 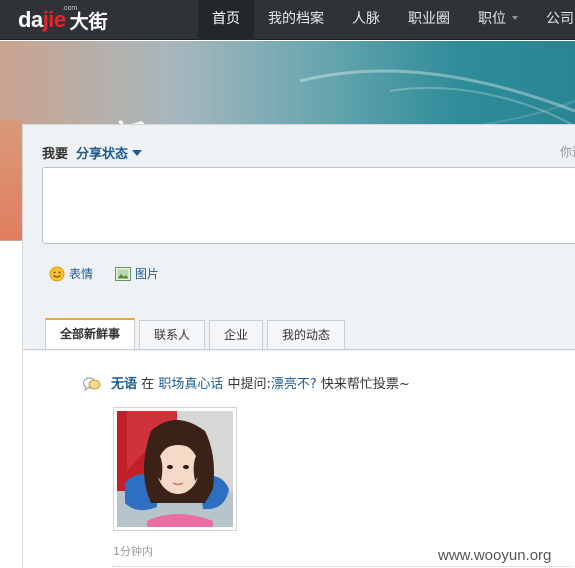 I want to click on main-nav: 首页 我的档案 人脉 职业圈 职位 公司, so click(x=386, y=20).